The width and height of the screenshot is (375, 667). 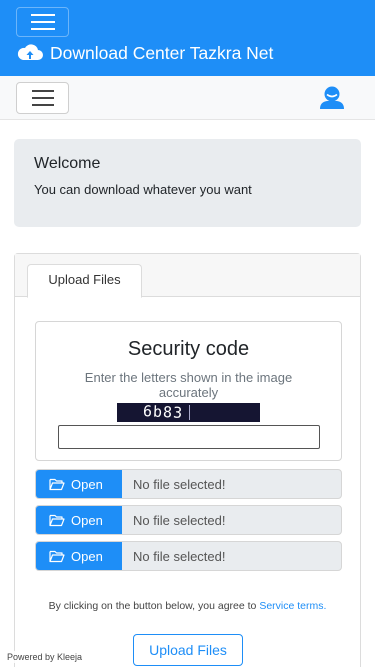 I want to click on brand-title: Download Center Tazkra Net, so click(x=162, y=52).